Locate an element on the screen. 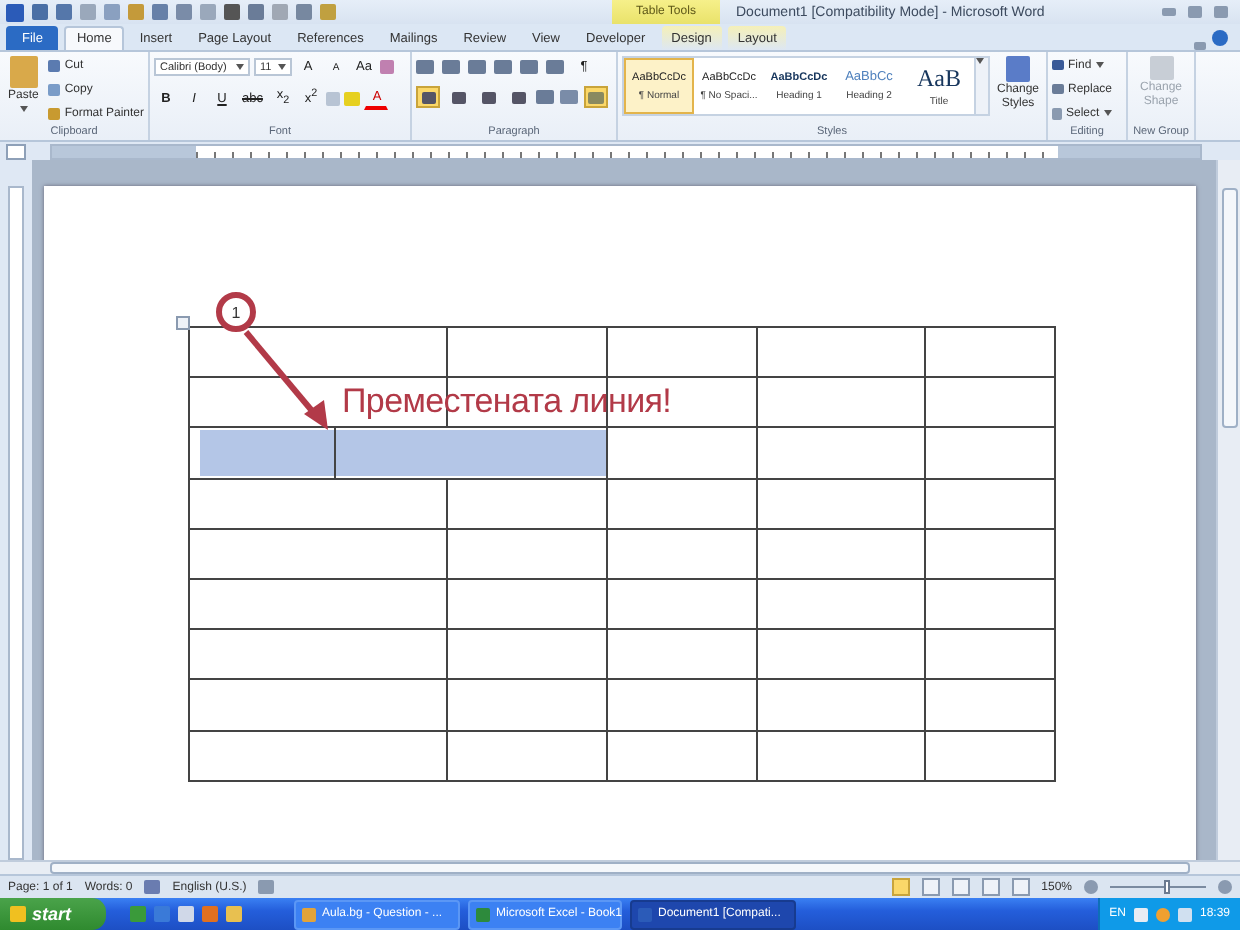 The image size is (1240, 930). align-right-button is located at coordinates (488, 97).